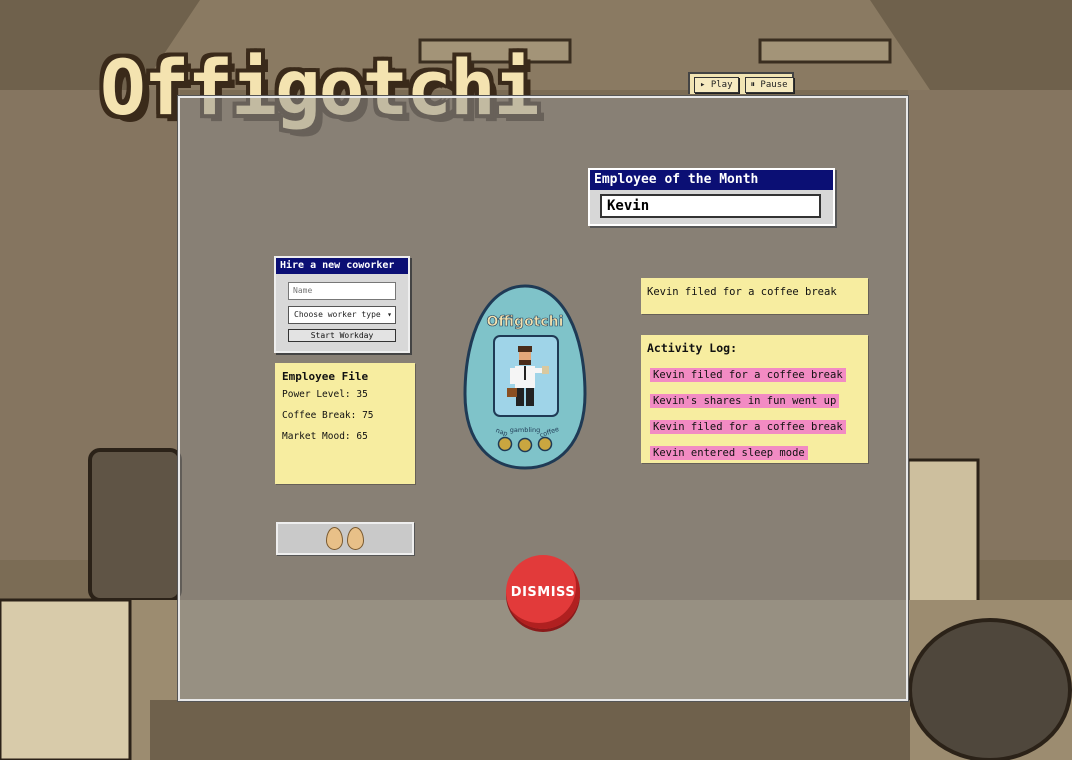 This screenshot has width=1072, height=760. I want to click on employee-of-month-window: Employee of the Month Kevin, so click(711, 197).